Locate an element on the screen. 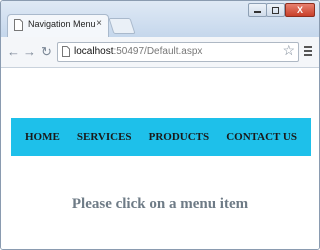 Image resolution: width=320 pixels, height=250 pixels. browser-tab: Navigation Menu × is located at coordinates (58, 25).